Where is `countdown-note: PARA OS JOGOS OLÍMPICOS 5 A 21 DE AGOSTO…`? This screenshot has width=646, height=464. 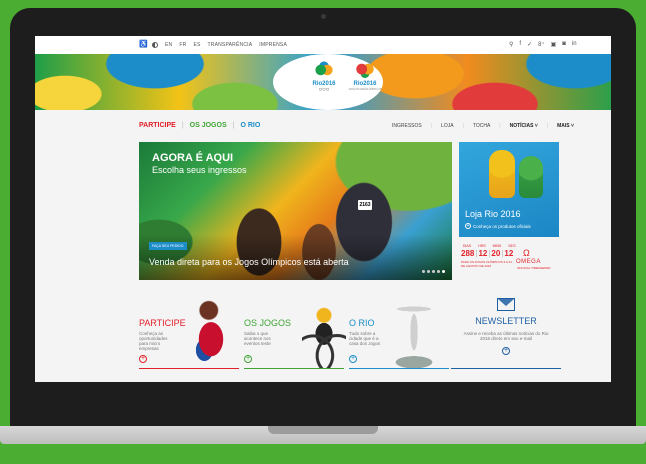 countdown-note: PARA OS JOGOS OLÍMPICOS 5 A 21 DE AGOSTO… is located at coordinates (486, 264).